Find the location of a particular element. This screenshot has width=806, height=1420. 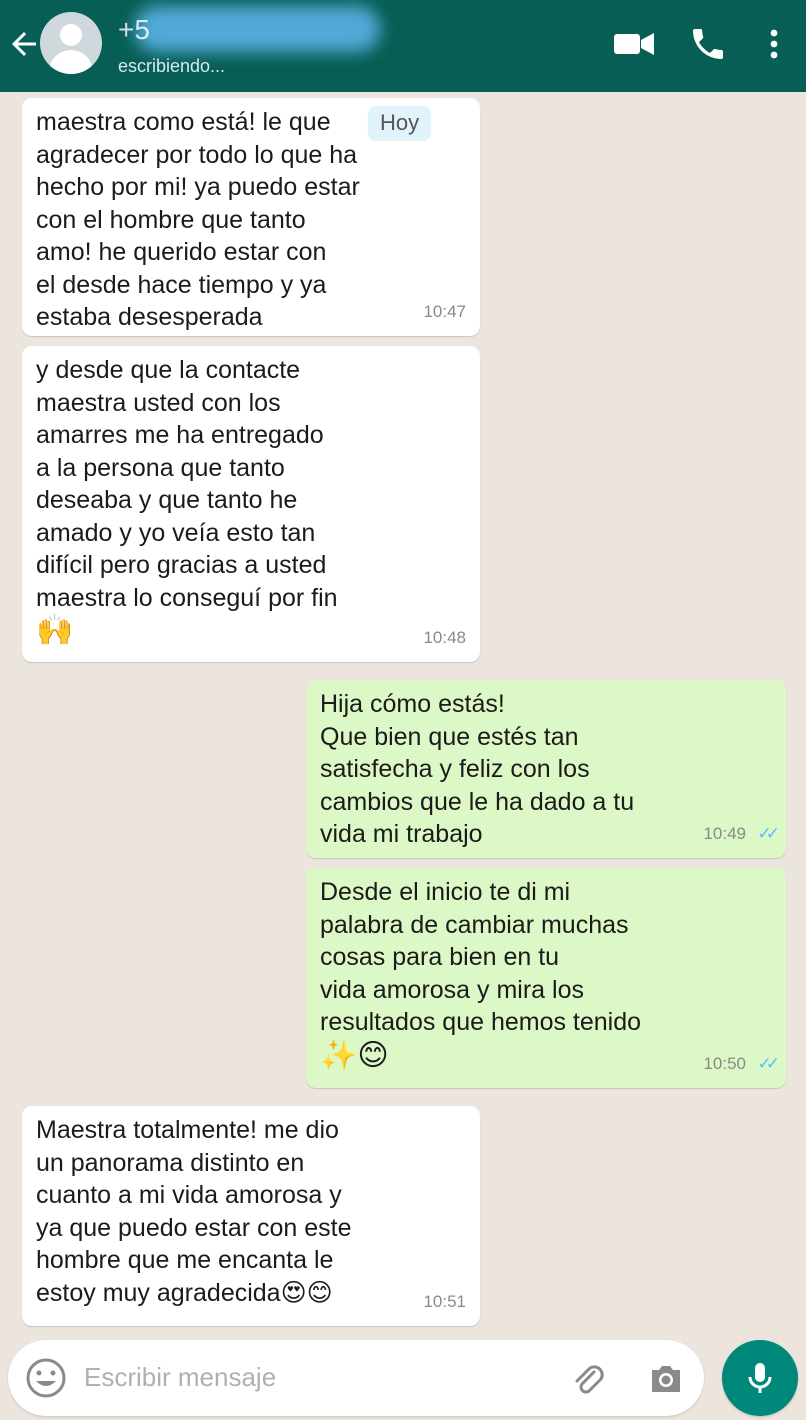

video-call-icon is located at coordinates (634, 44).